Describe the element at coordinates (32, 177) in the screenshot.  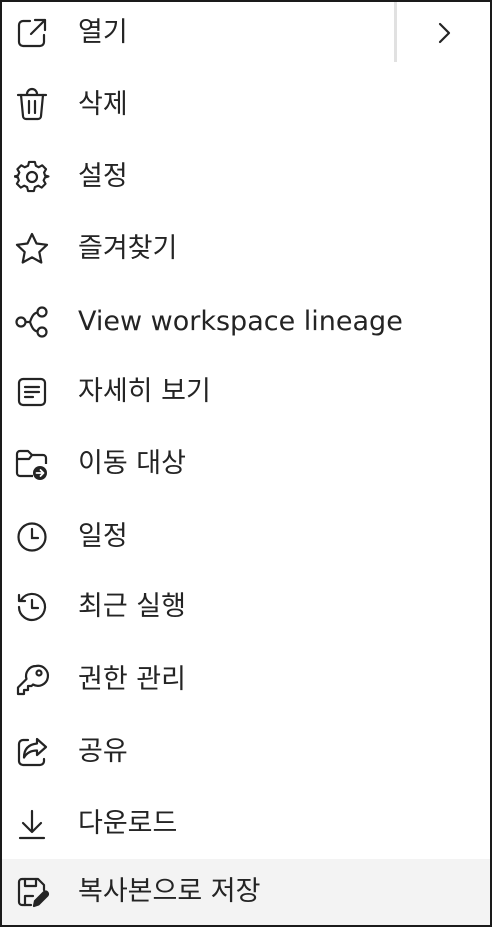
I see `gear-icon` at that location.